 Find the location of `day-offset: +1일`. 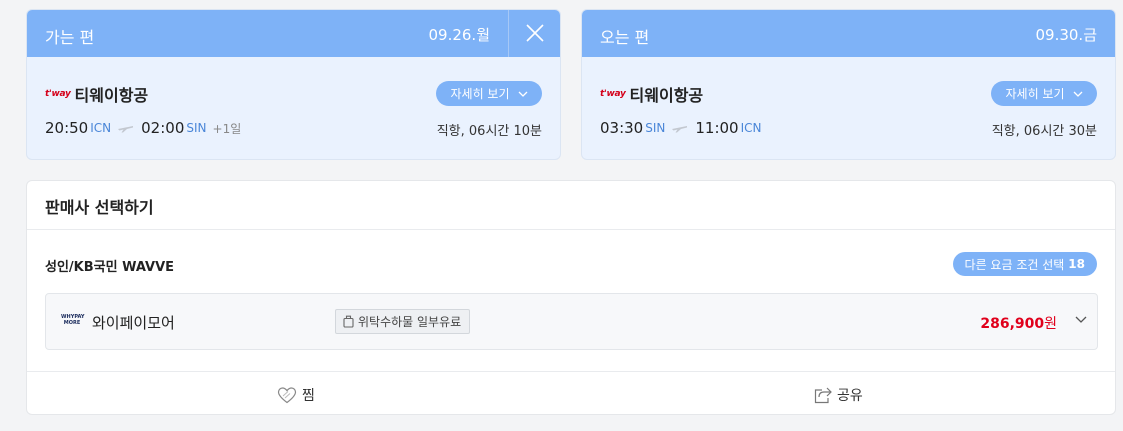

day-offset: +1일 is located at coordinates (227, 128).